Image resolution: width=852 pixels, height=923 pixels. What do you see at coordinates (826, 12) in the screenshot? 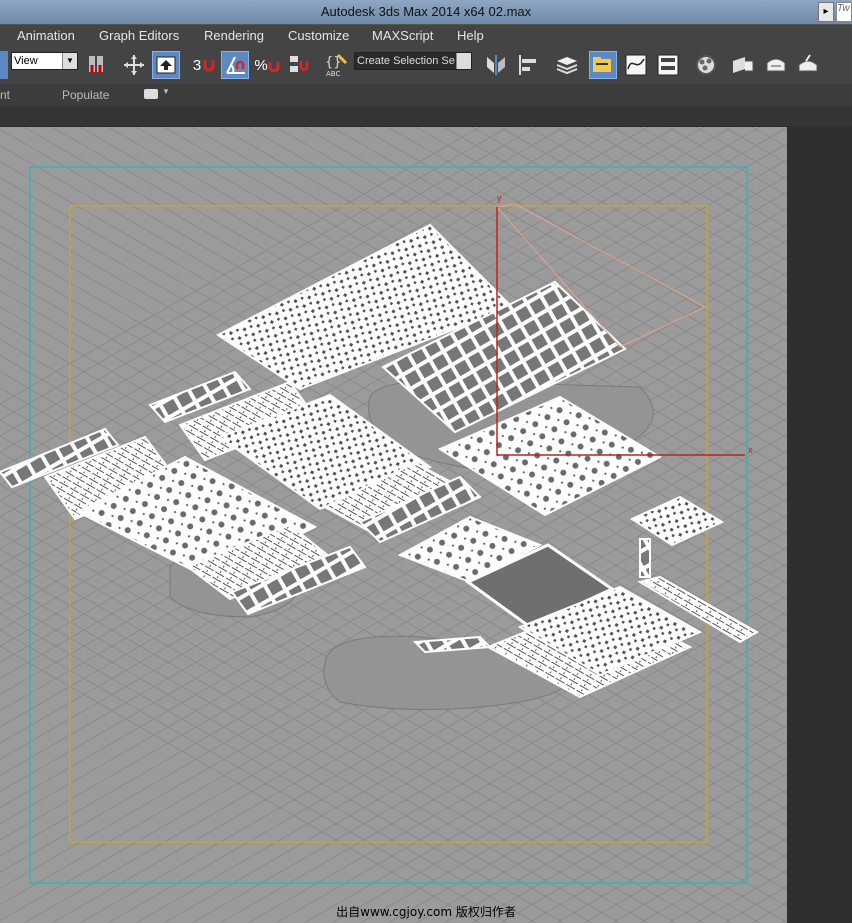
I see `expand-arrow-icon: ▸` at bounding box center [826, 12].